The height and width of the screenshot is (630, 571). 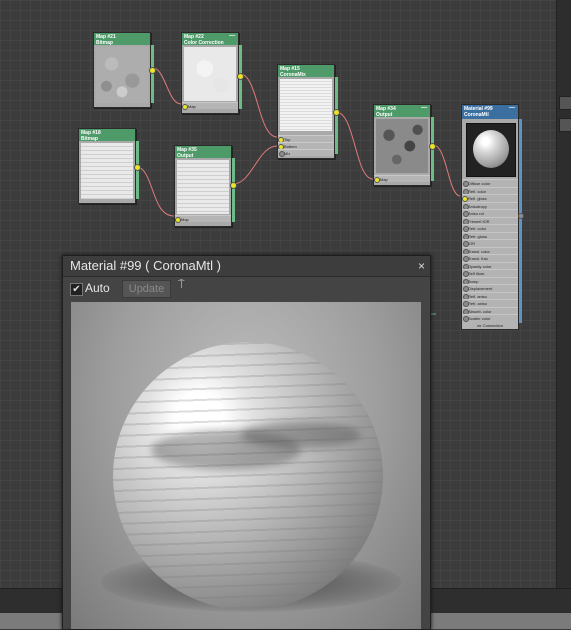 I want to click on output-thumbnail, so click(x=402, y=146).